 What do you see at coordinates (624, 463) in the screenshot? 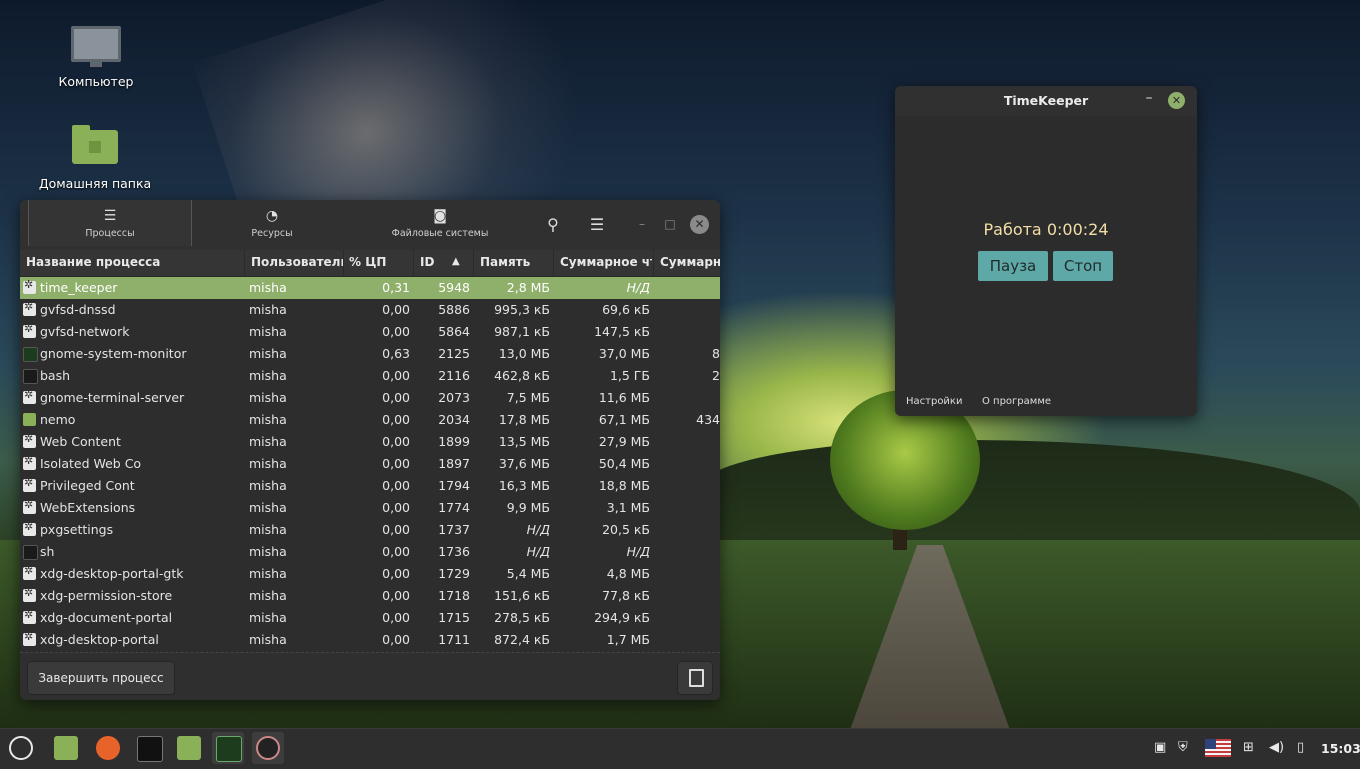
I see `process-total-read: 50,4 МБ` at bounding box center [624, 463].